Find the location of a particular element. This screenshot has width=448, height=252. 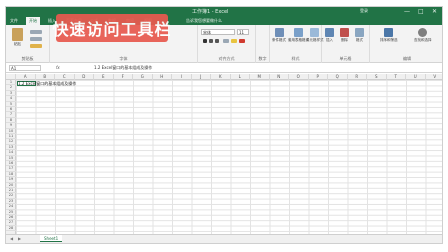

insert-cells-button: 插入 is located at coordinates (329, 35).